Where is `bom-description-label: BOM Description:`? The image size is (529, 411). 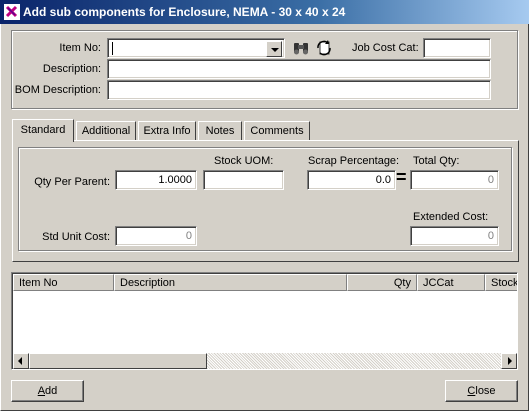
bom-description-label: BOM Description: is located at coordinates (57, 90).